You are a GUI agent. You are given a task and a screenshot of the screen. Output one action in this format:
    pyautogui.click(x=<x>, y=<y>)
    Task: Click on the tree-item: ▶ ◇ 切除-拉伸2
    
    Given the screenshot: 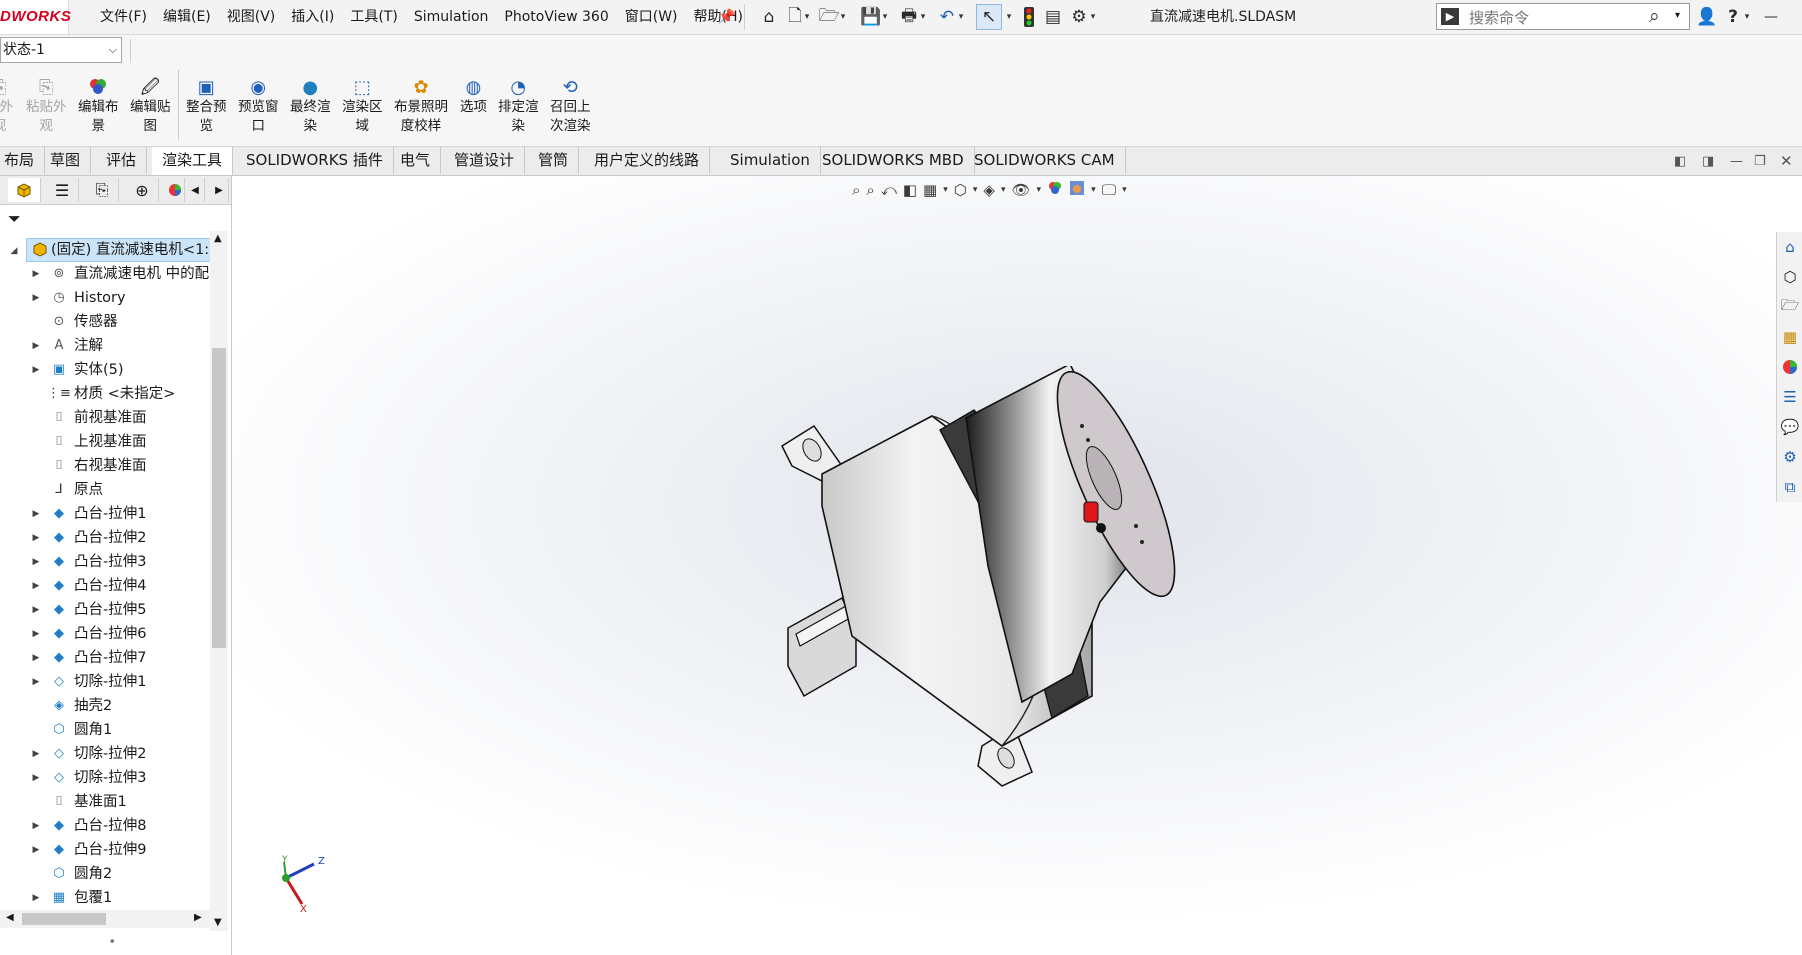 What is the action you would take?
    pyautogui.click(x=104, y=754)
    